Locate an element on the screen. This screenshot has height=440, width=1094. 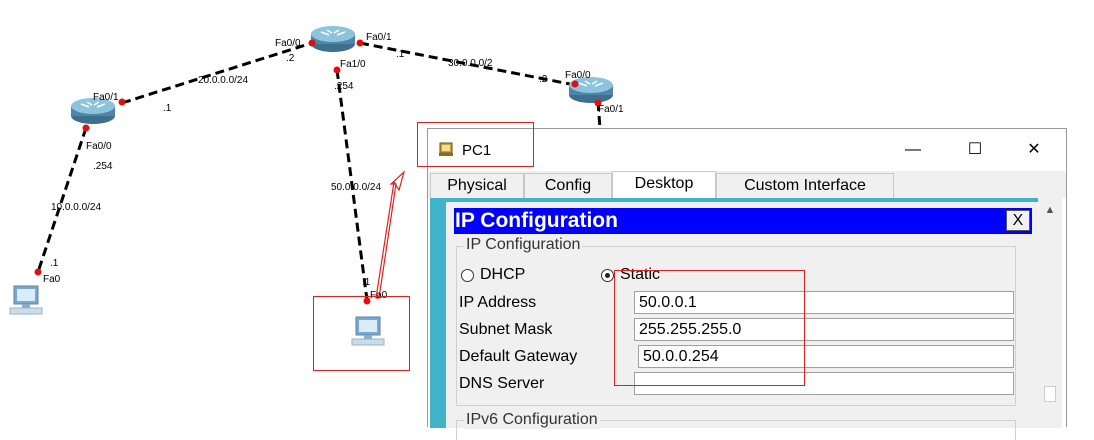
default-gateway-label: Default Gateway is located at coordinates (518, 356).